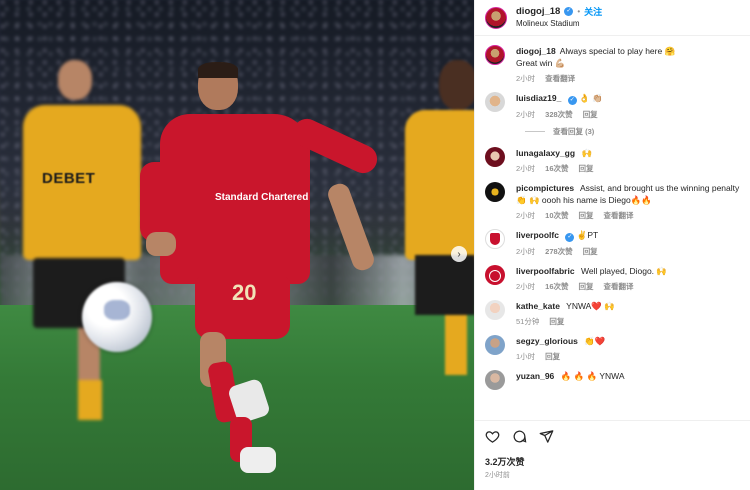 The image size is (750, 490). Describe the element at coordinates (541, 63) in the screenshot. I see `caption-line-2: Great win 💪🏼` at that location.